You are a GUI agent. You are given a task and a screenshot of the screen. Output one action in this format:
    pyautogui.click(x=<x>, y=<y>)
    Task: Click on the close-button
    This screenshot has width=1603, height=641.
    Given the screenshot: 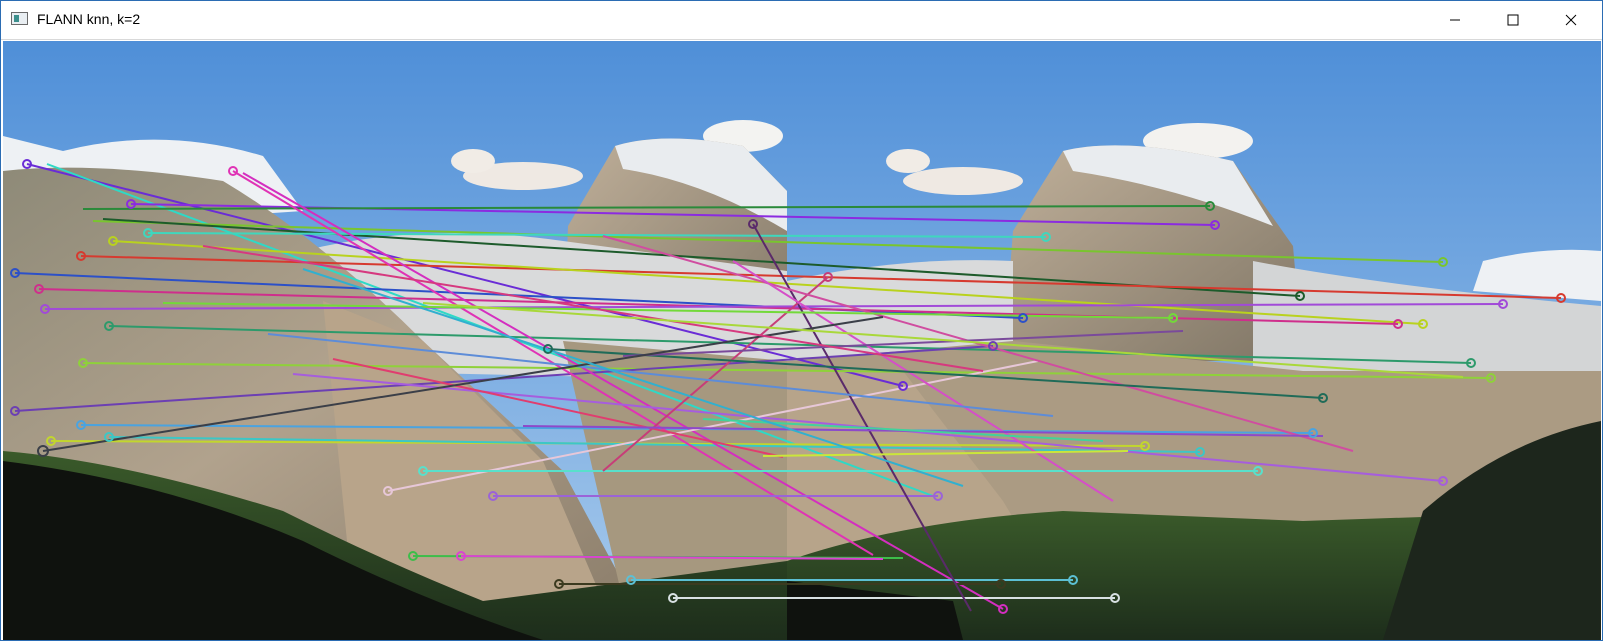 What is the action you would take?
    pyautogui.click(x=1571, y=20)
    